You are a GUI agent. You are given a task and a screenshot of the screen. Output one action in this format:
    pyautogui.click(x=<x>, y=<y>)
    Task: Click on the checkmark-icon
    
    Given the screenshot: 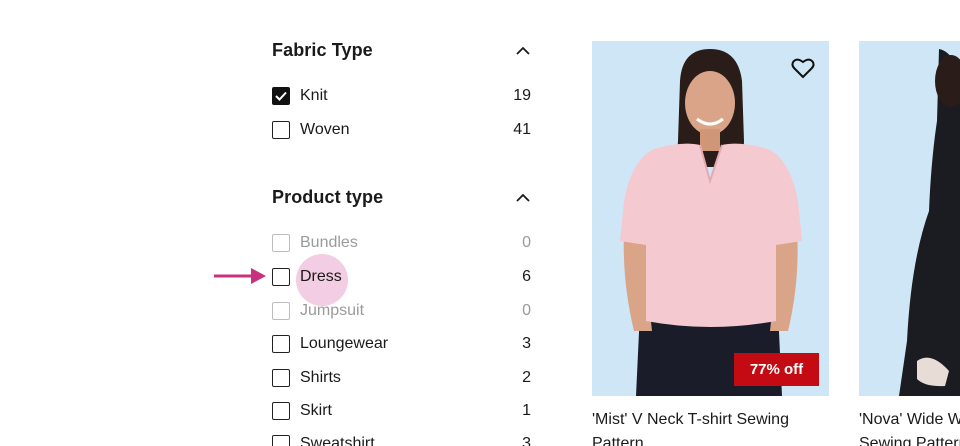 What is the action you would take?
    pyautogui.click(x=281, y=96)
    